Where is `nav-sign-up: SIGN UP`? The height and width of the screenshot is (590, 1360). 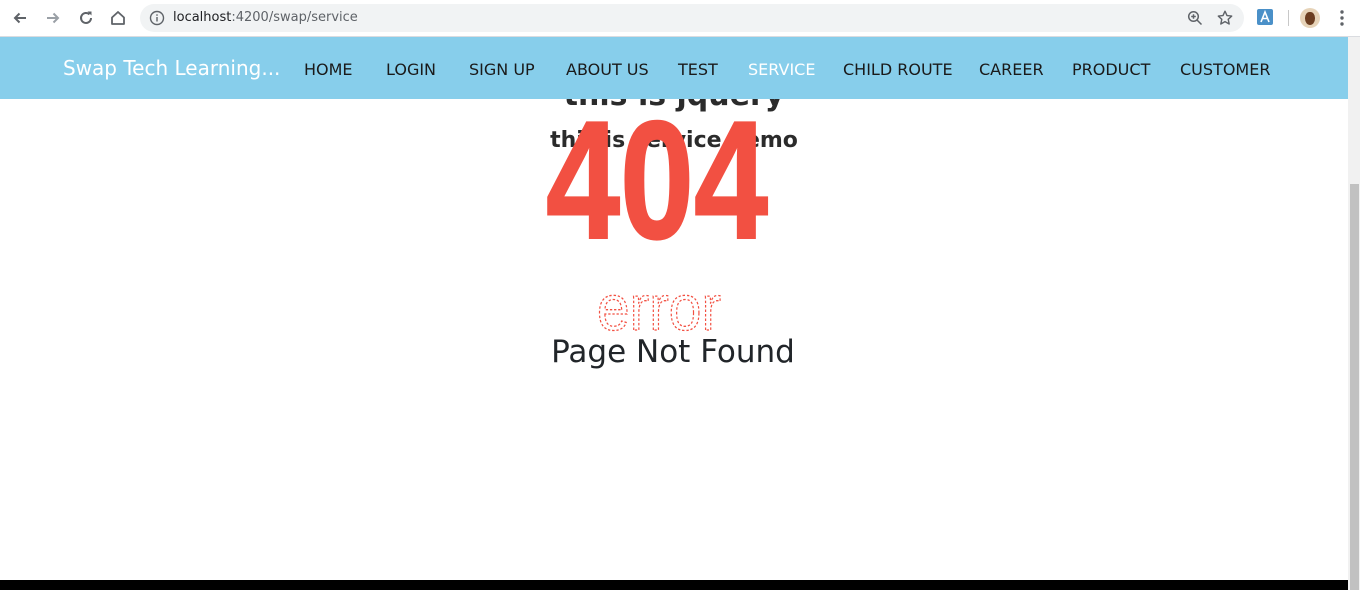 nav-sign-up: SIGN UP is located at coordinates (502, 69).